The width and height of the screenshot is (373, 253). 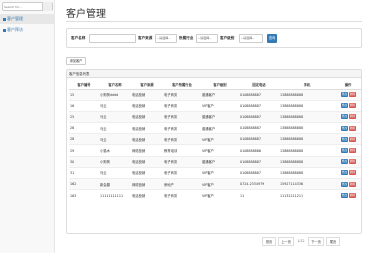 What do you see at coordinates (84, 94) in the screenshot?
I see `customer-id-cell: 15` at bounding box center [84, 94].